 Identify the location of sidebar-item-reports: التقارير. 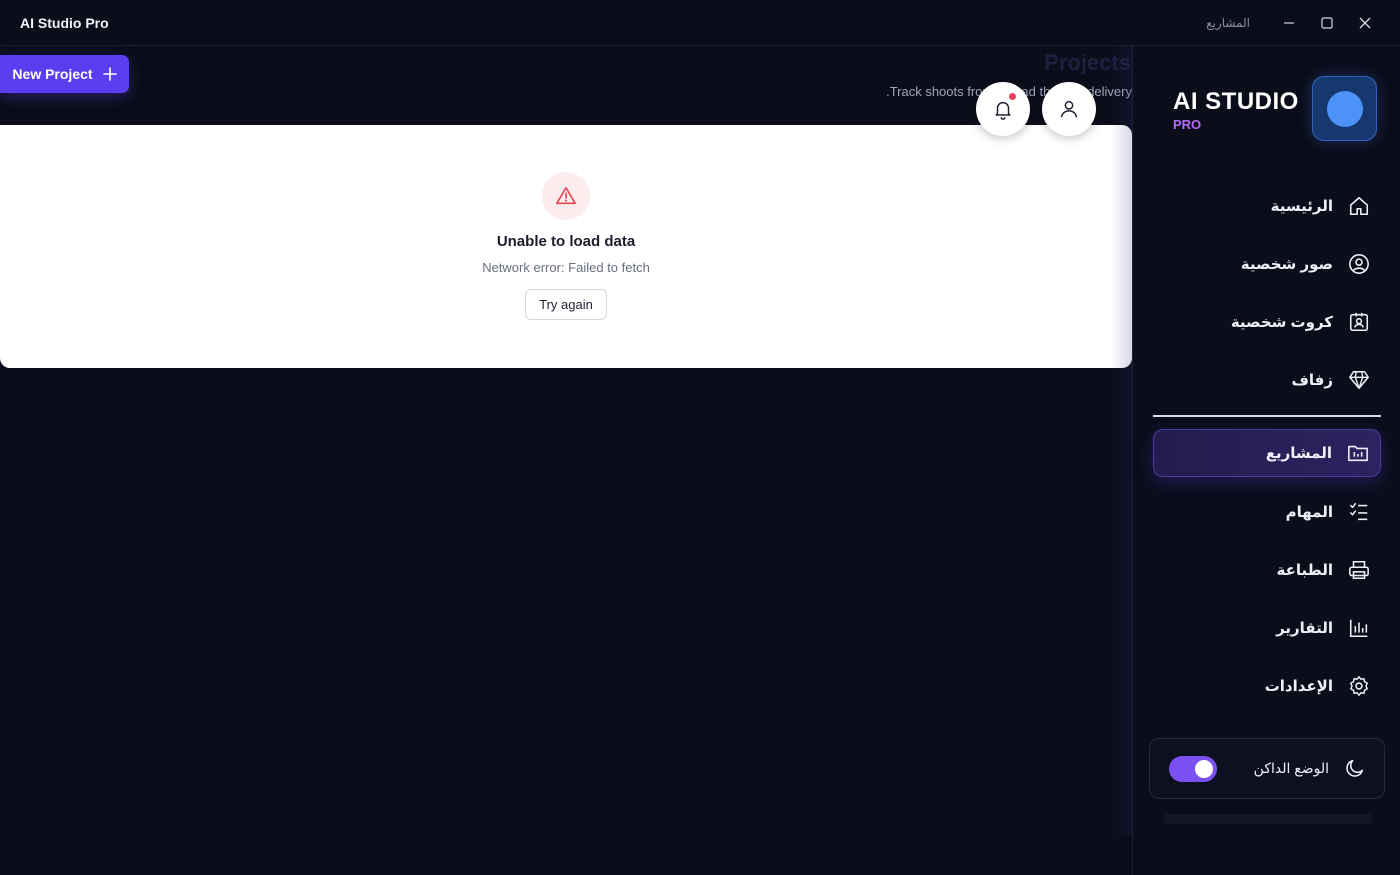
(1267, 628).